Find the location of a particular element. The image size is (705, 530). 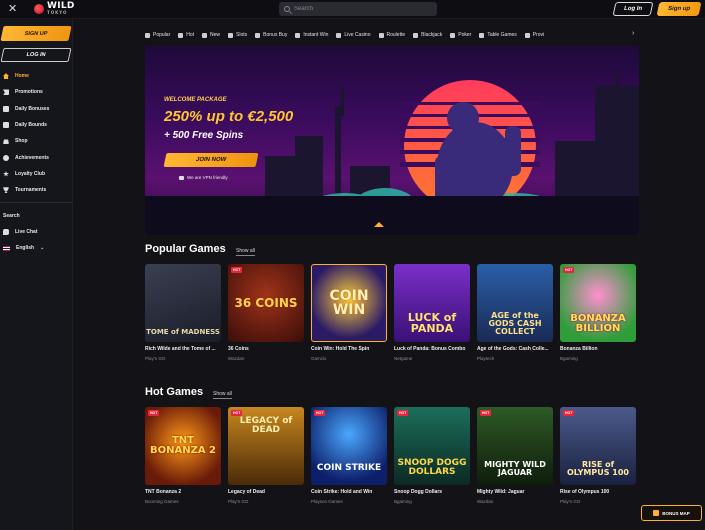

sidebar-item-live-chat: Live Chat is located at coordinates (36, 232).